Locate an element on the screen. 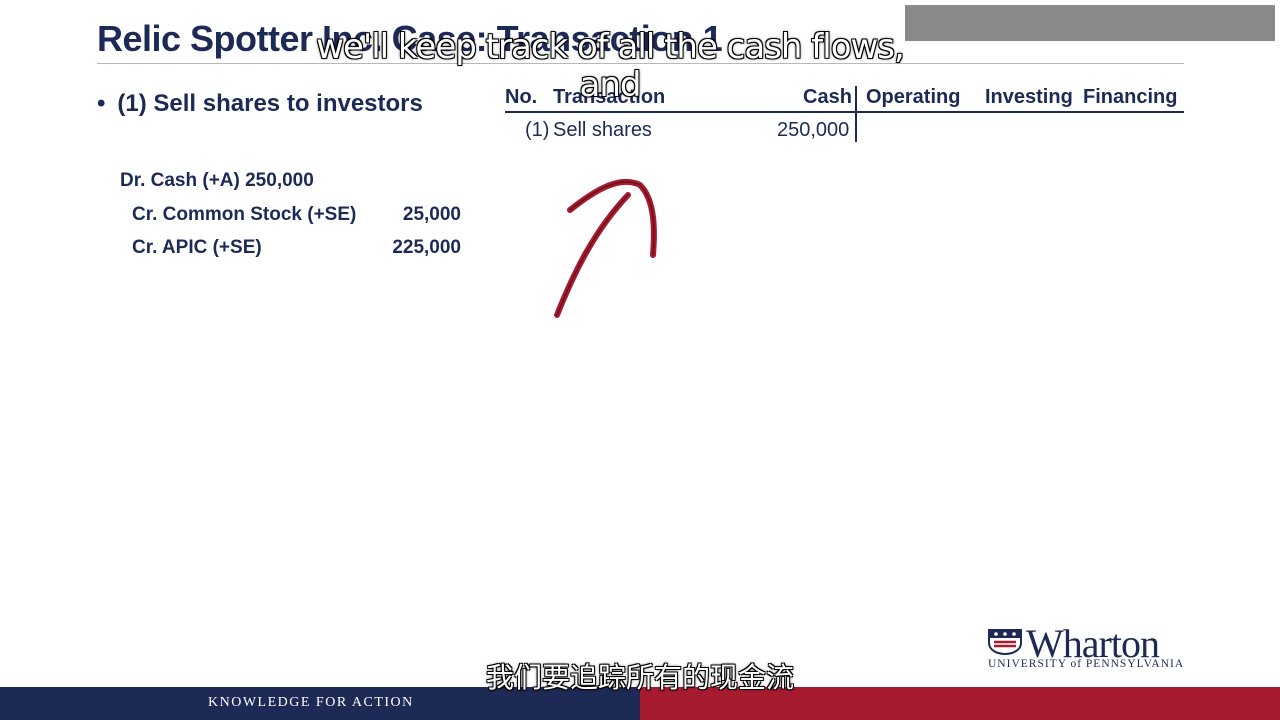  credit-amount-common-stock: 25,000 is located at coordinates (431, 214).